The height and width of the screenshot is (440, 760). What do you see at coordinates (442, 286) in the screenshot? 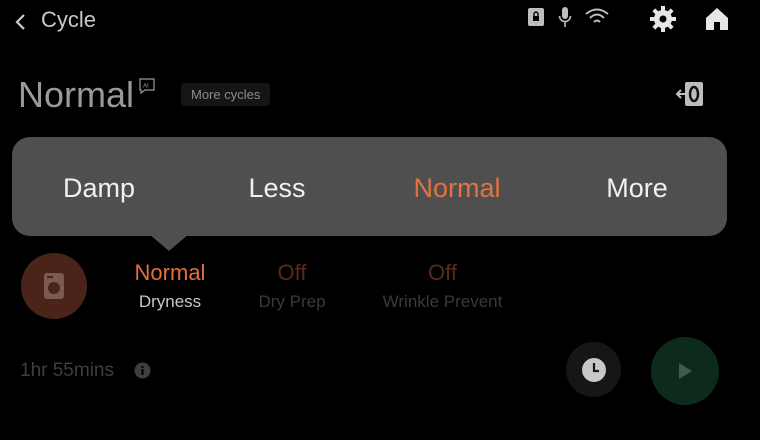
I see `option-wrinkle-prevent: Off Wrinkle Prevent` at bounding box center [442, 286].